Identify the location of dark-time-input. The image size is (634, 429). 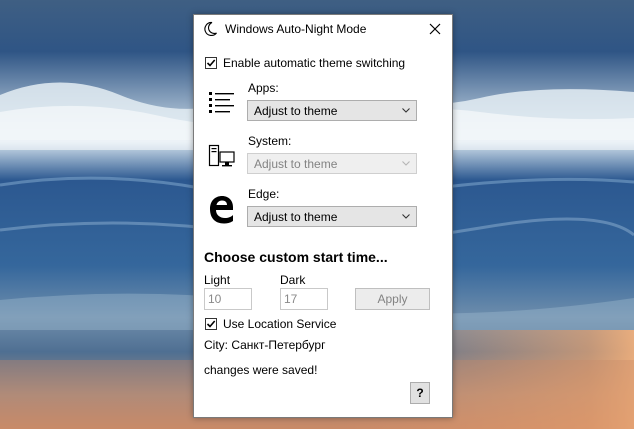
(304, 299).